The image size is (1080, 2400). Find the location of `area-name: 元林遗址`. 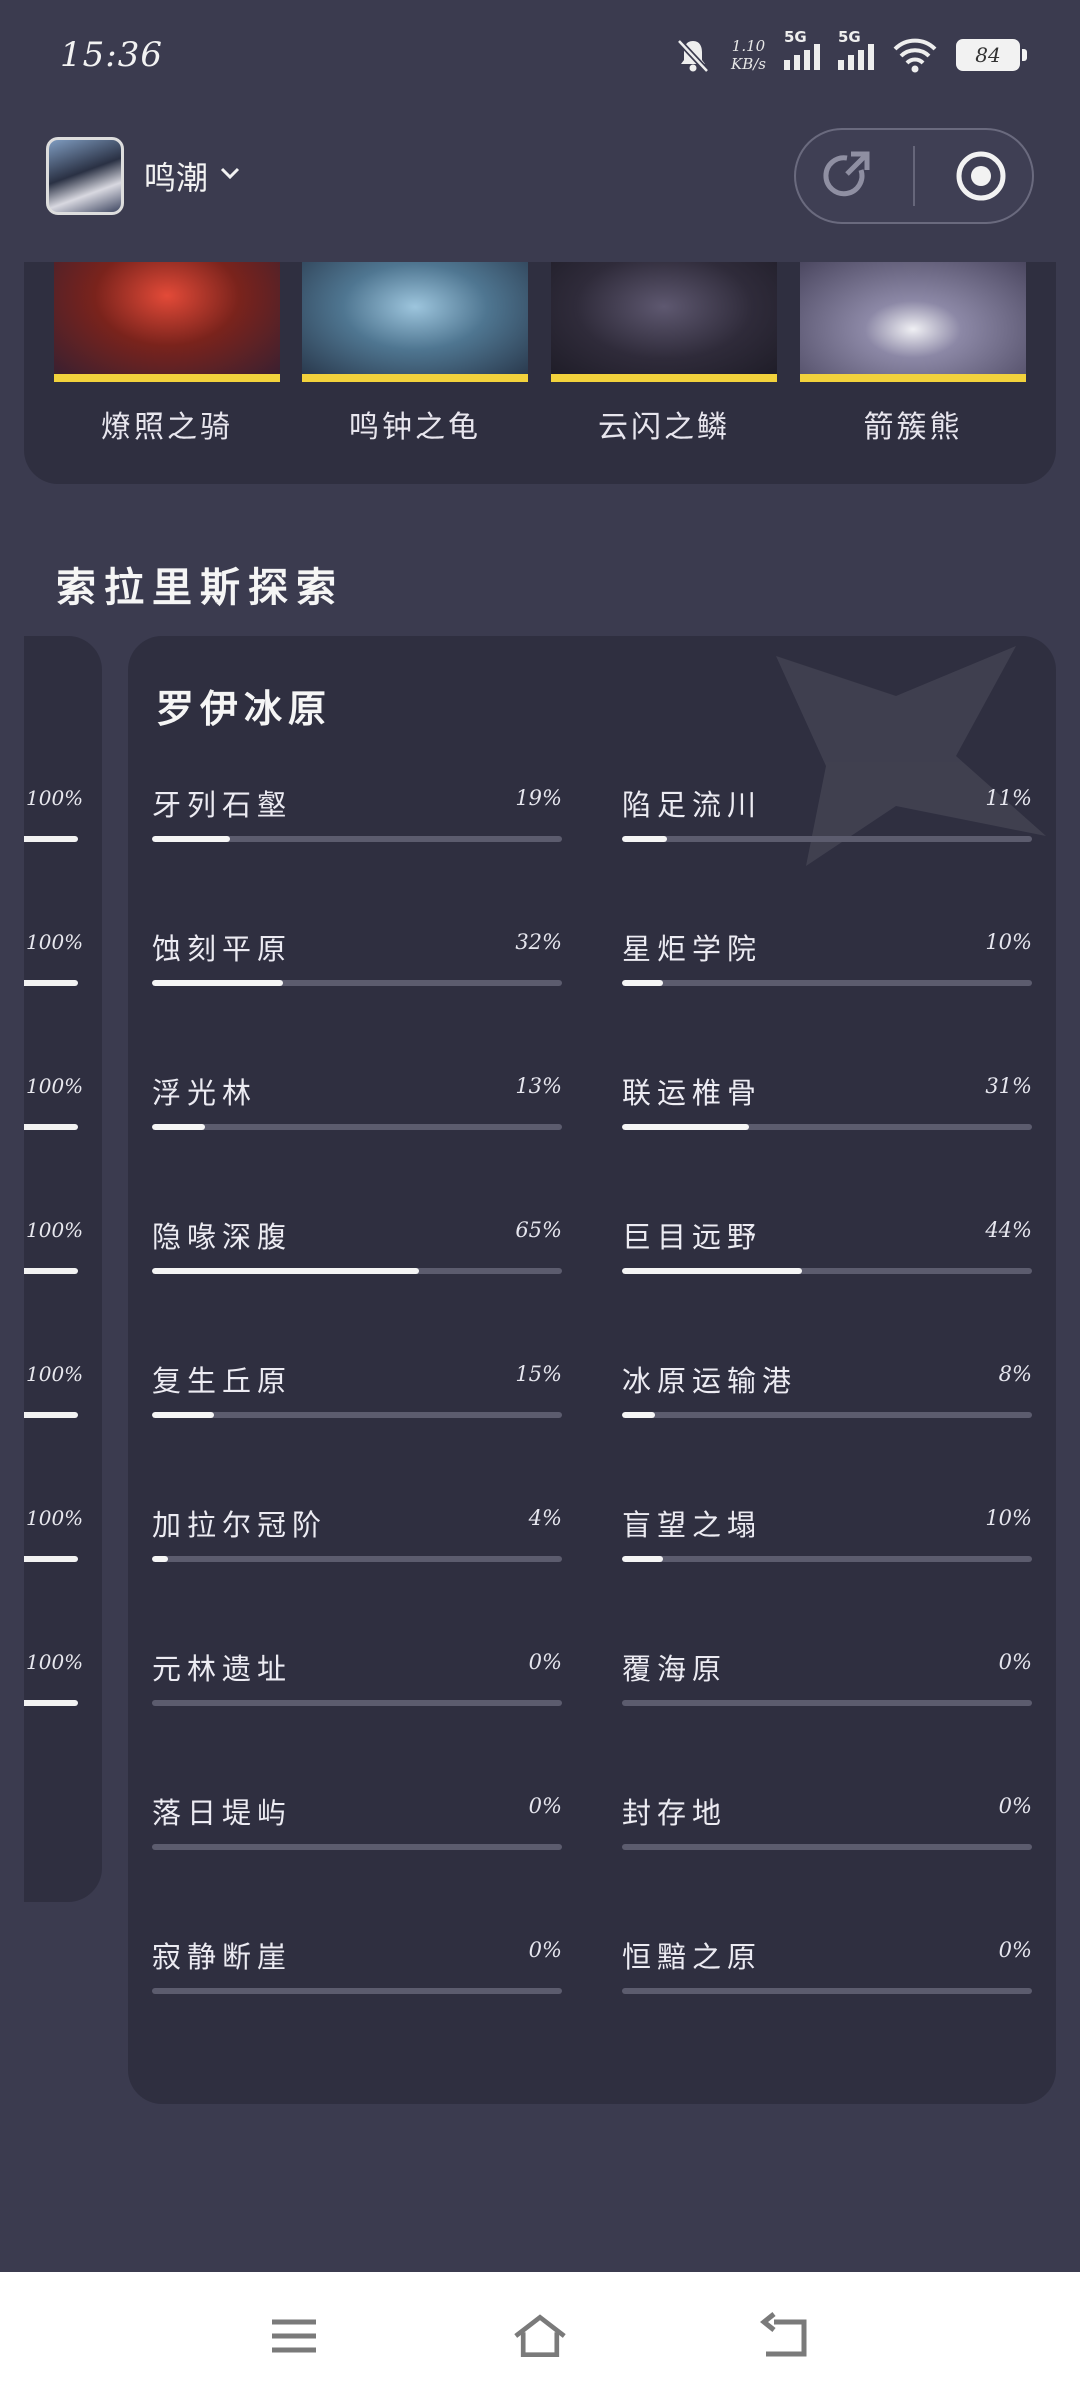

area-name: 元林遗址 is located at coordinates (222, 1669).